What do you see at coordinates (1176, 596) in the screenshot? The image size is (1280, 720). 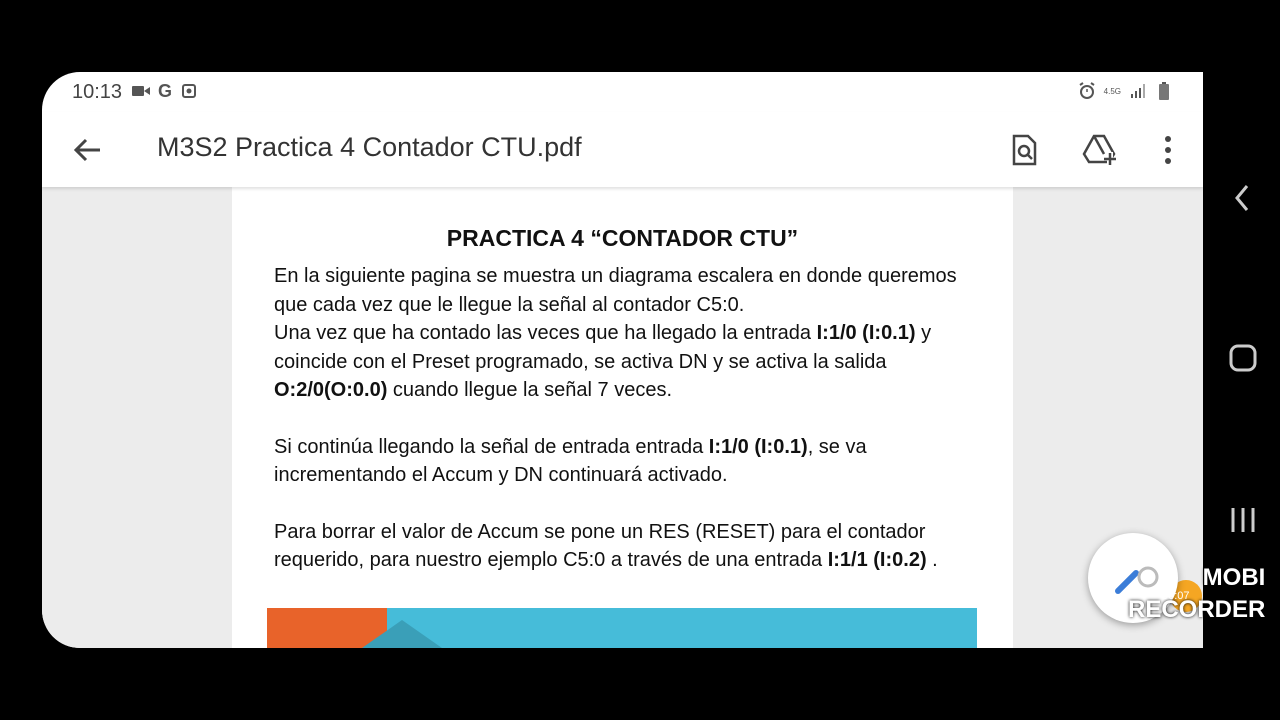 I see `recorder-timer: 00:07` at bounding box center [1176, 596].